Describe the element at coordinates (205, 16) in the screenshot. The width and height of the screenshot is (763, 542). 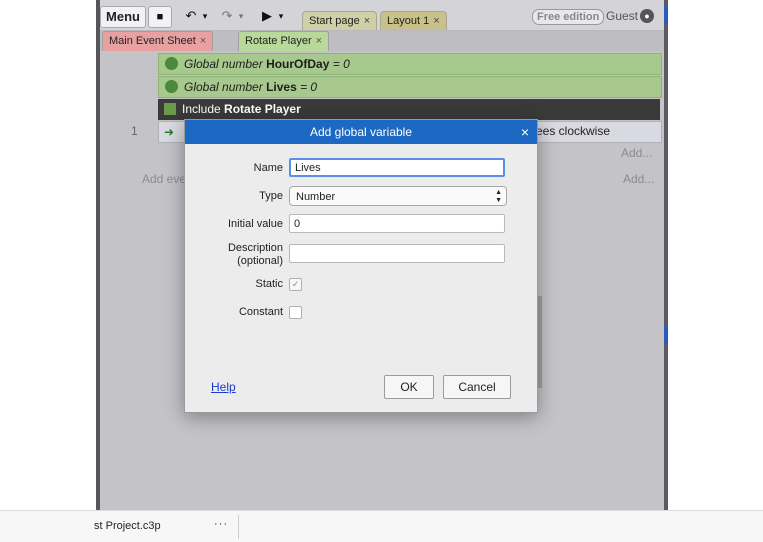
I see `undo-dropdown-icon: ▾` at that location.